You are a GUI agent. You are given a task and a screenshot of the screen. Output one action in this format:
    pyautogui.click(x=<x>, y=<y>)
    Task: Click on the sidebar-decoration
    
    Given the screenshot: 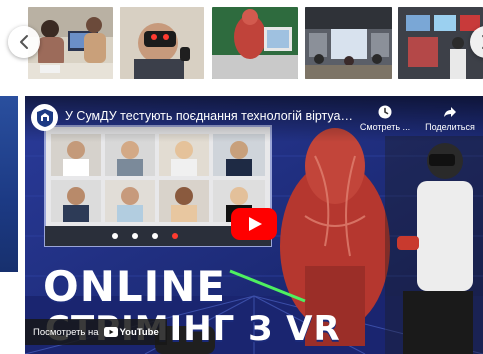 What is the action you would take?
    pyautogui.click(x=9, y=184)
    